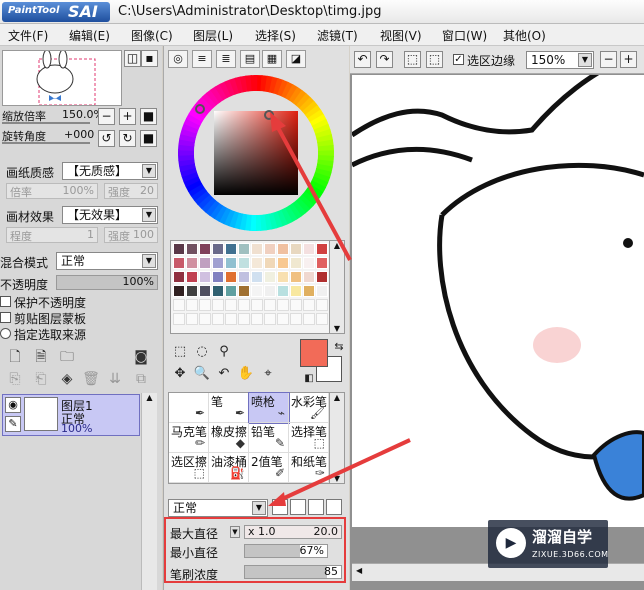 The width and height of the screenshot is (644, 590). Describe the element at coordinates (110, 171) in the screenshot. I see `paper-quality-select: 【无质感】 ▼` at that location.